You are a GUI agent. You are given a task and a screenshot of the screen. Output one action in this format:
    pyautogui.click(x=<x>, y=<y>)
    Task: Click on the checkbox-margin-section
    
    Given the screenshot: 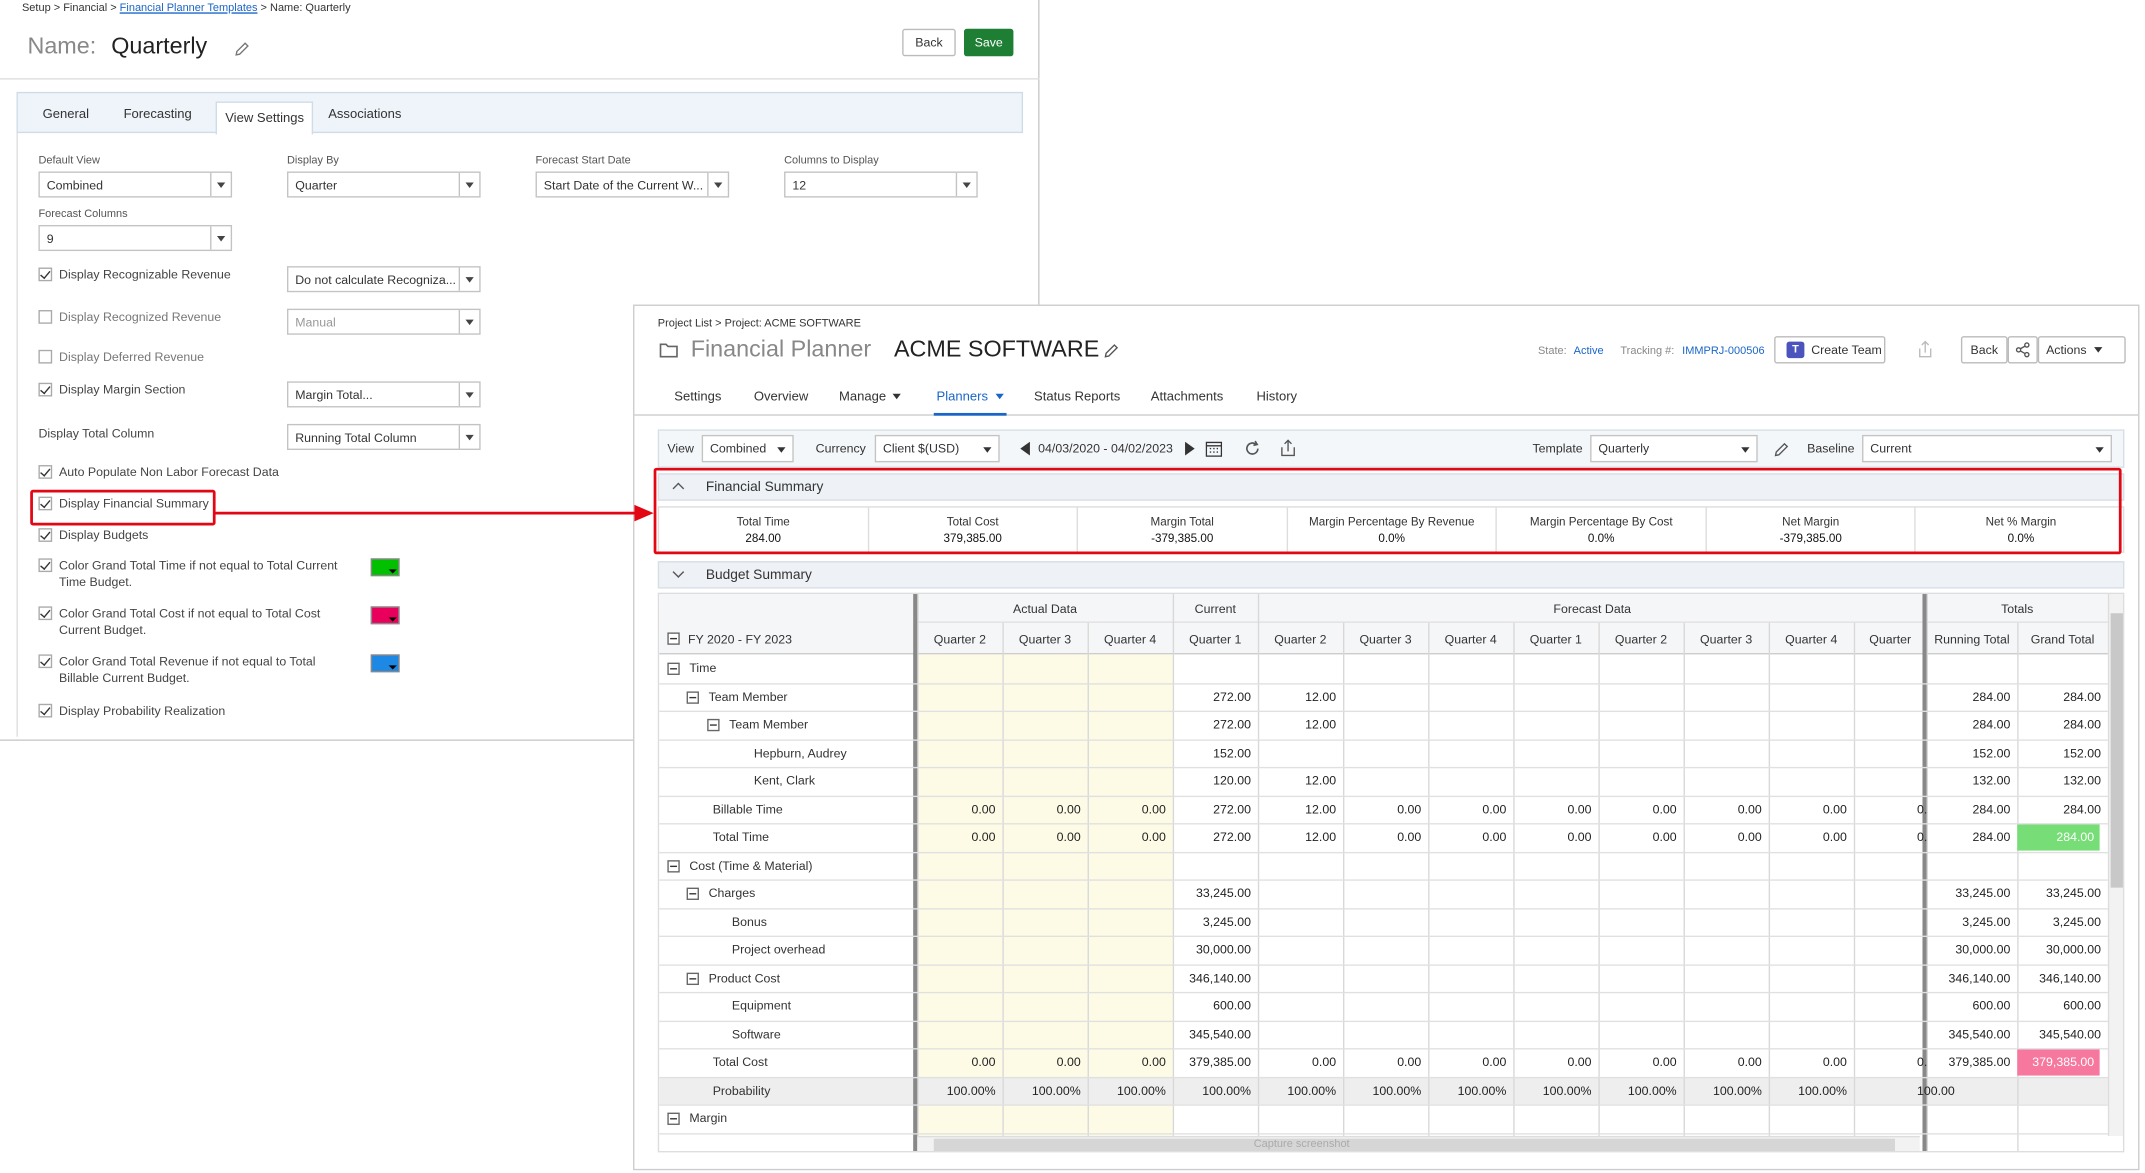 What is the action you would take?
    pyautogui.click(x=45, y=389)
    